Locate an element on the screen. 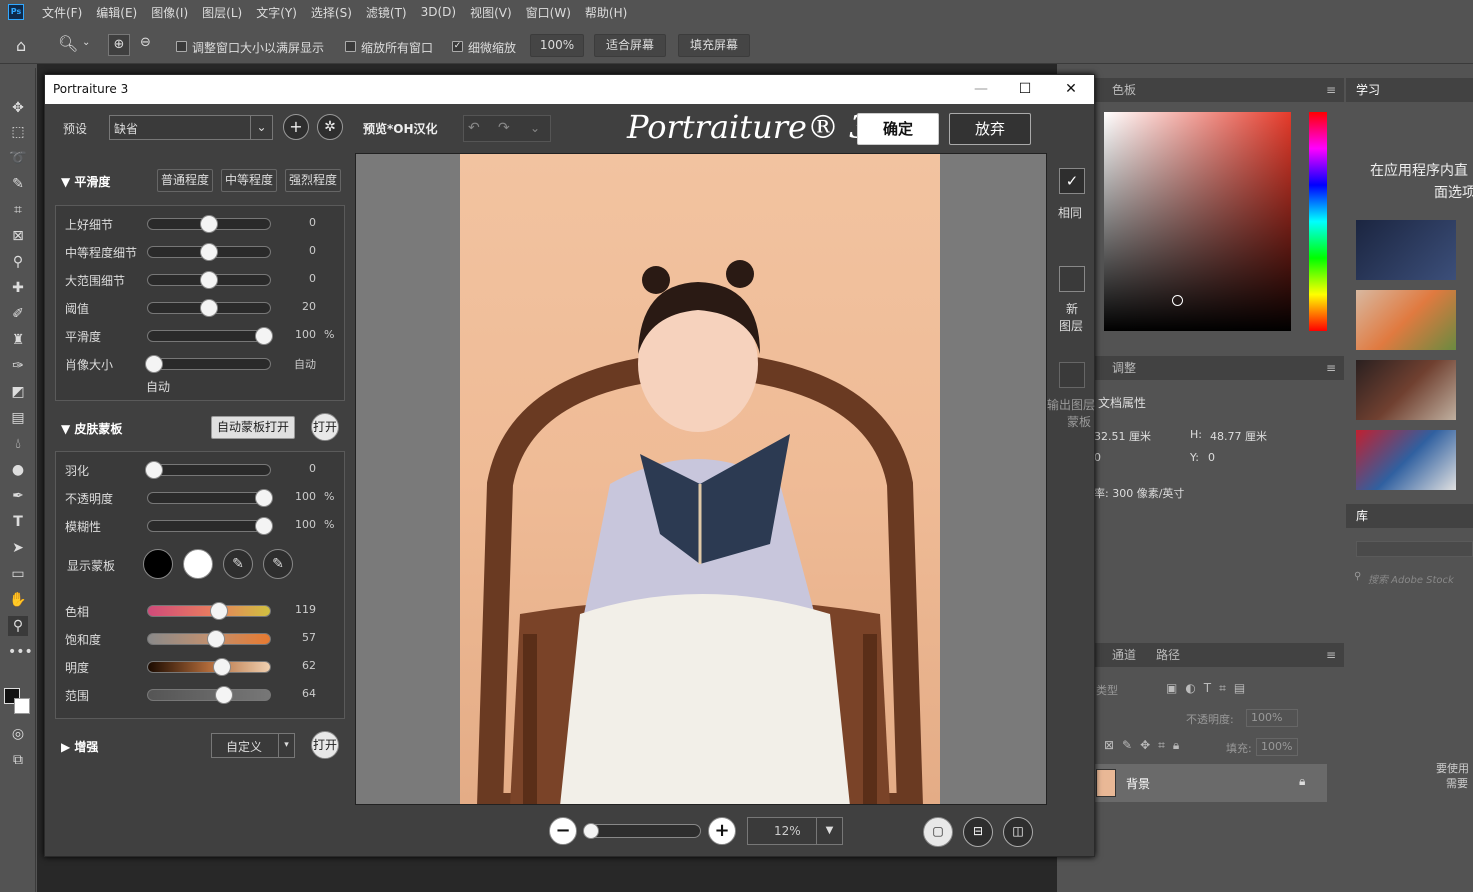  split-horizontal-icon: ⊟ is located at coordinates (978, 832).